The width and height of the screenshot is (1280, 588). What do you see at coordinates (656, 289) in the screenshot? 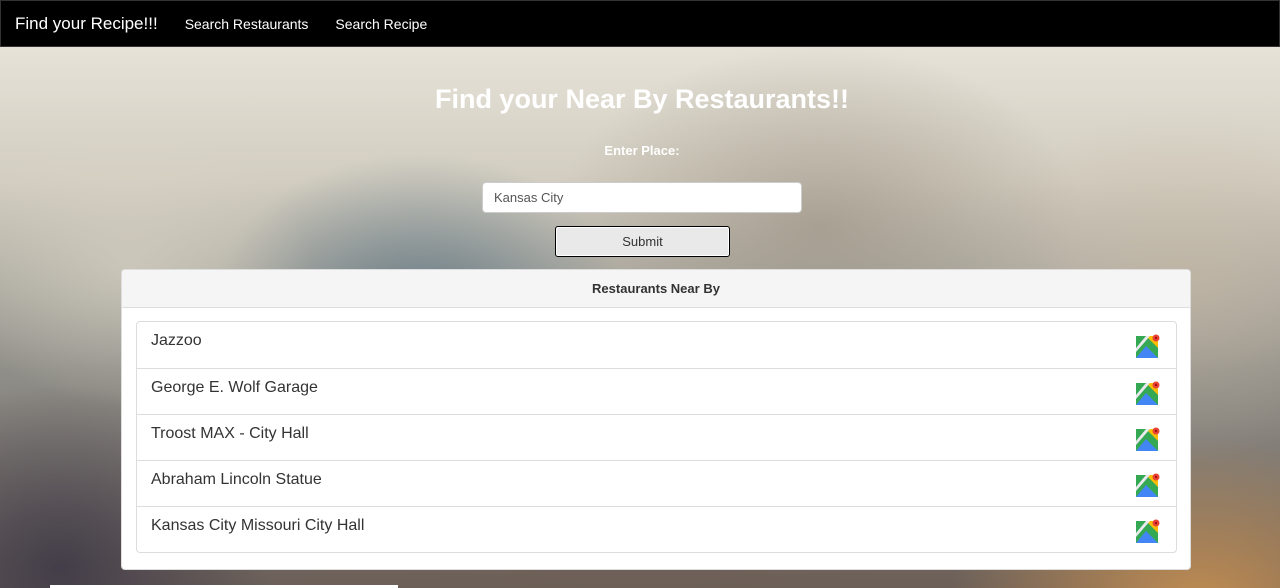
I see `results-heading: Restaurants Near By` at bounding box center [656, 289].